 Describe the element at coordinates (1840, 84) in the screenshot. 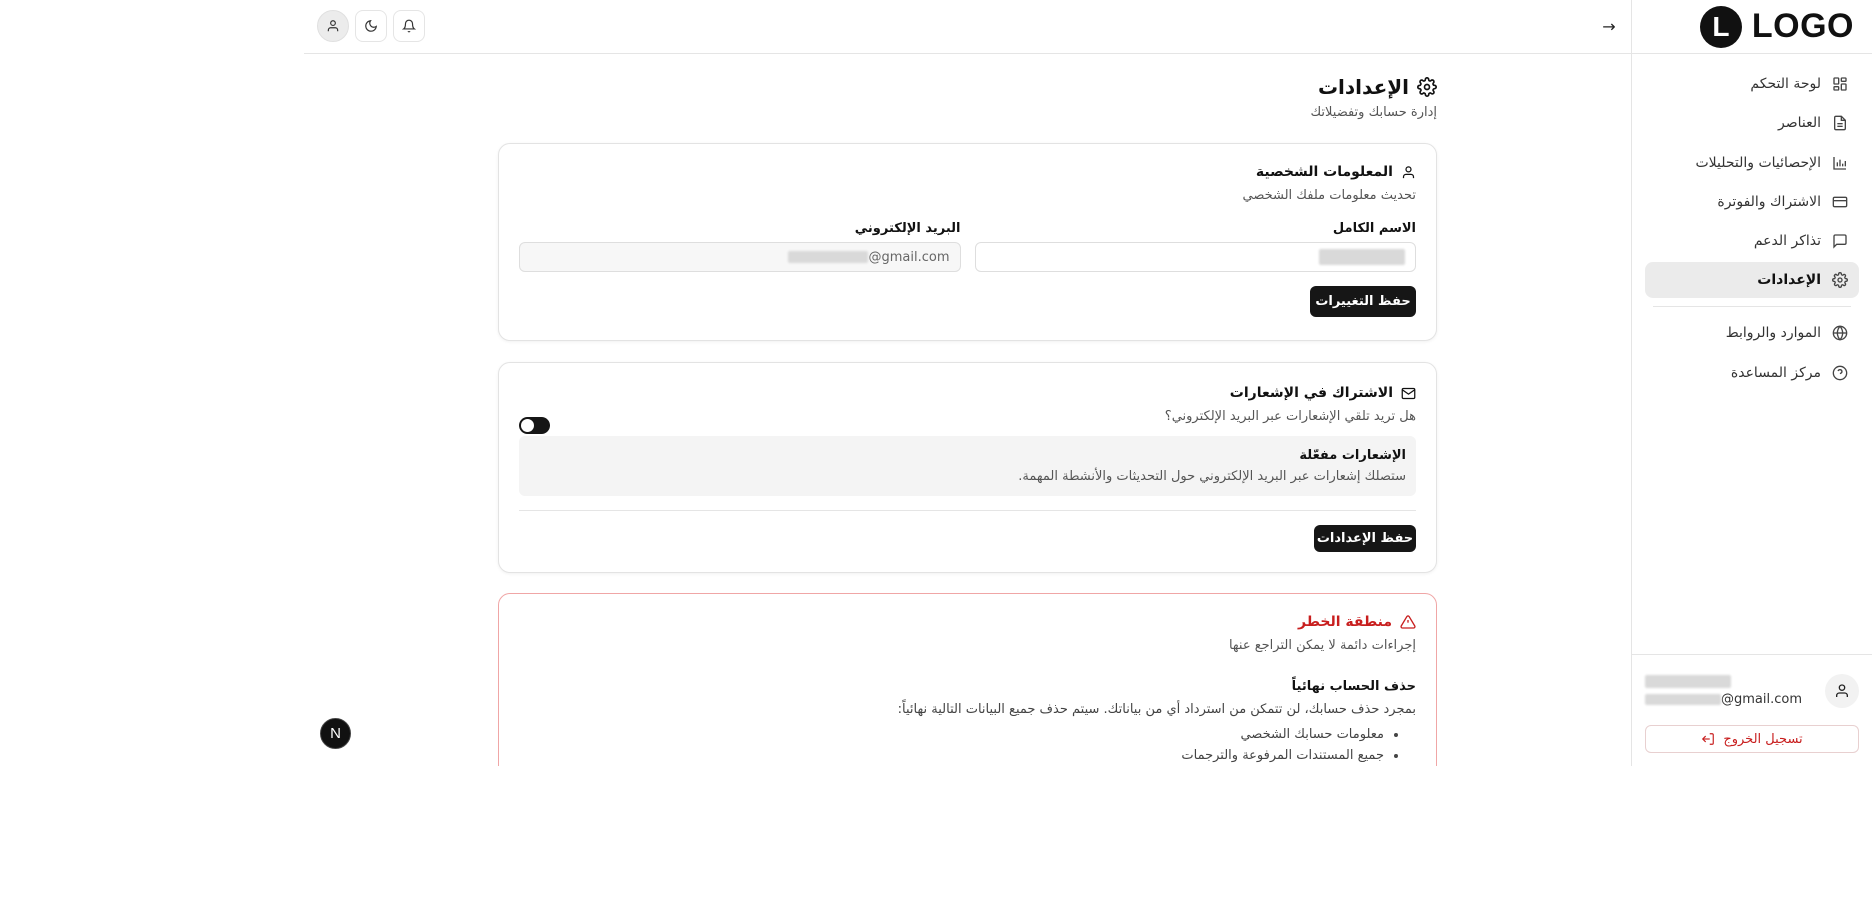

I see `dashboard-icon` at that location.